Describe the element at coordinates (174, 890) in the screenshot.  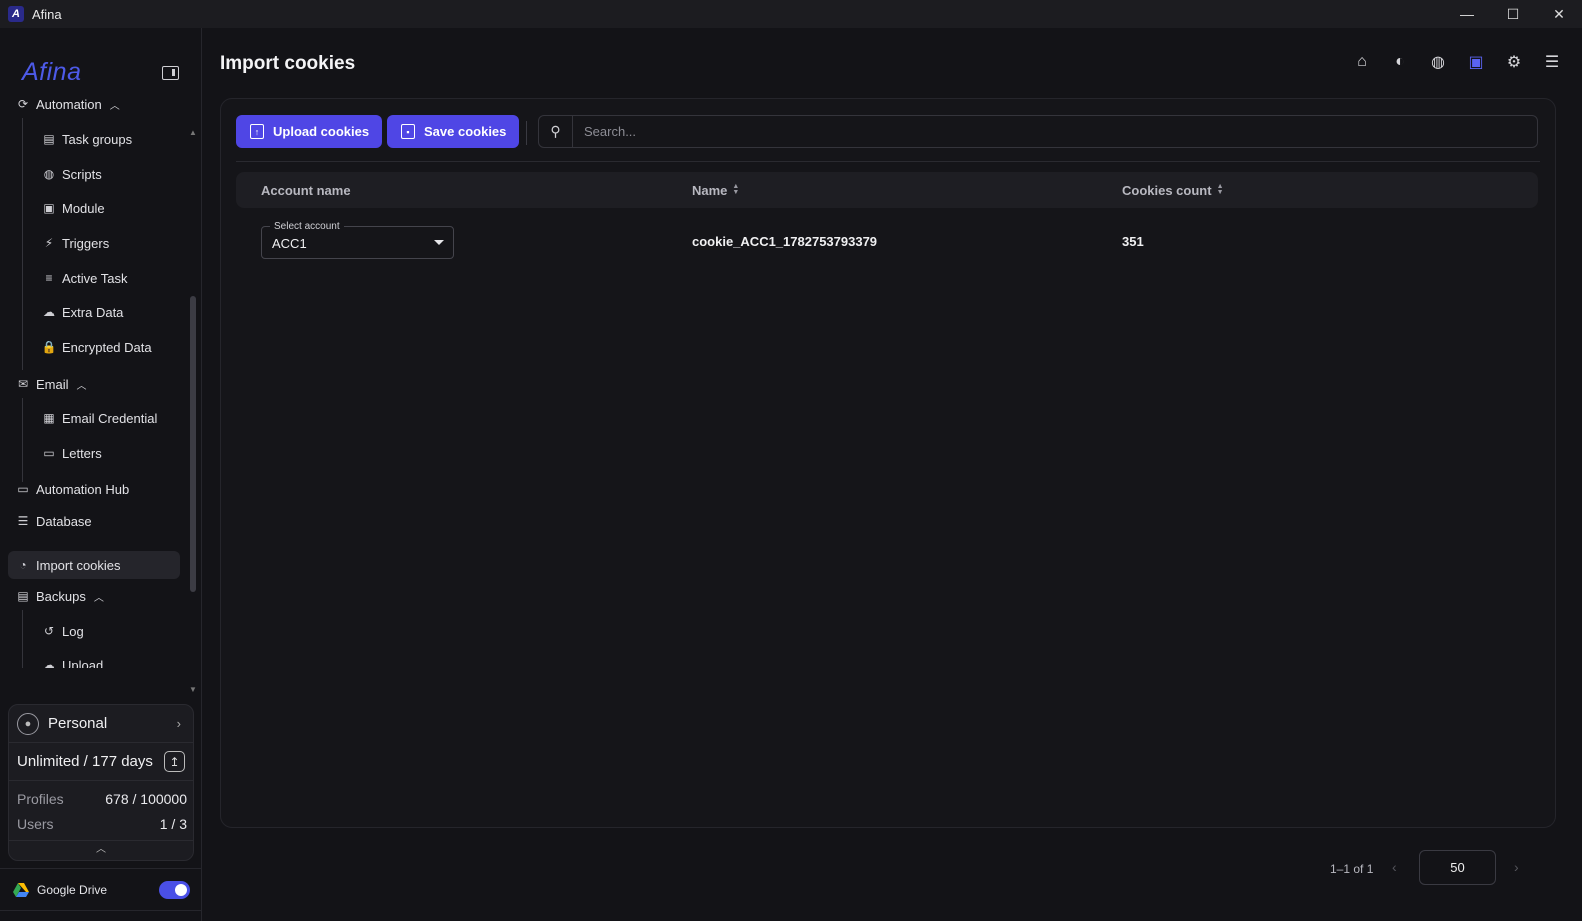
I see `google-drive-toggle` at that location.